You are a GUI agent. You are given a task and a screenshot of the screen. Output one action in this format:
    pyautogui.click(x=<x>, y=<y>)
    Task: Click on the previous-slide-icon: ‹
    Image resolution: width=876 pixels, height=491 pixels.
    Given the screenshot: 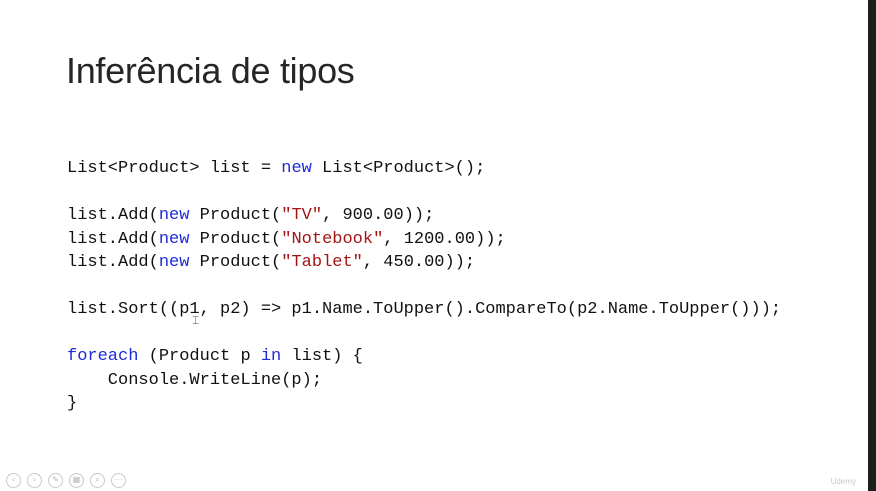 What is the action you would take?
    pyautogui.click(x=13, y=479)
    